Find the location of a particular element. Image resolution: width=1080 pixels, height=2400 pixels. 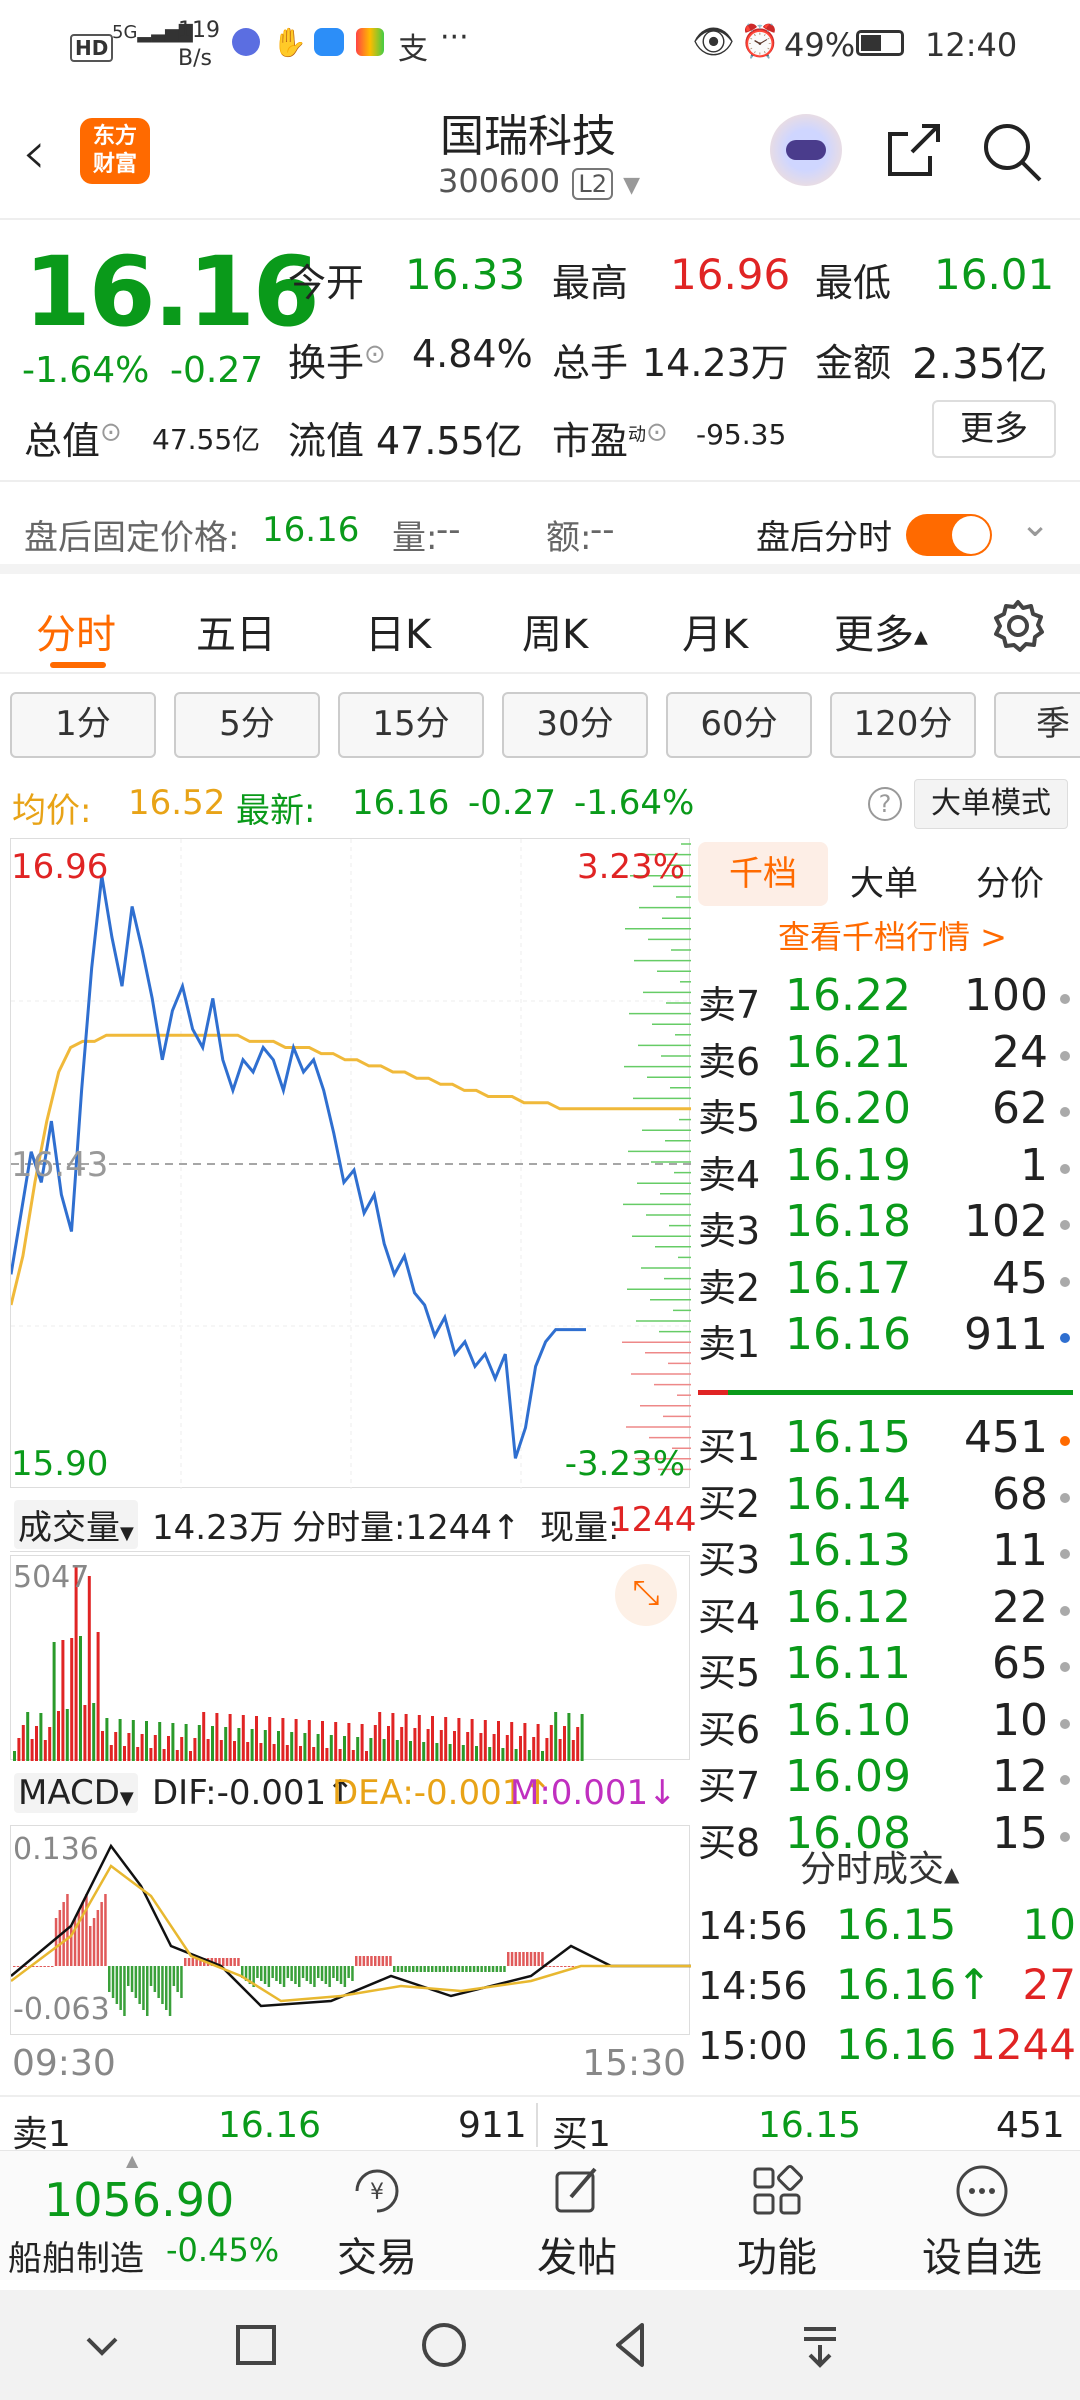

interval-120m: 120分 is located at coordinates (903, 725).